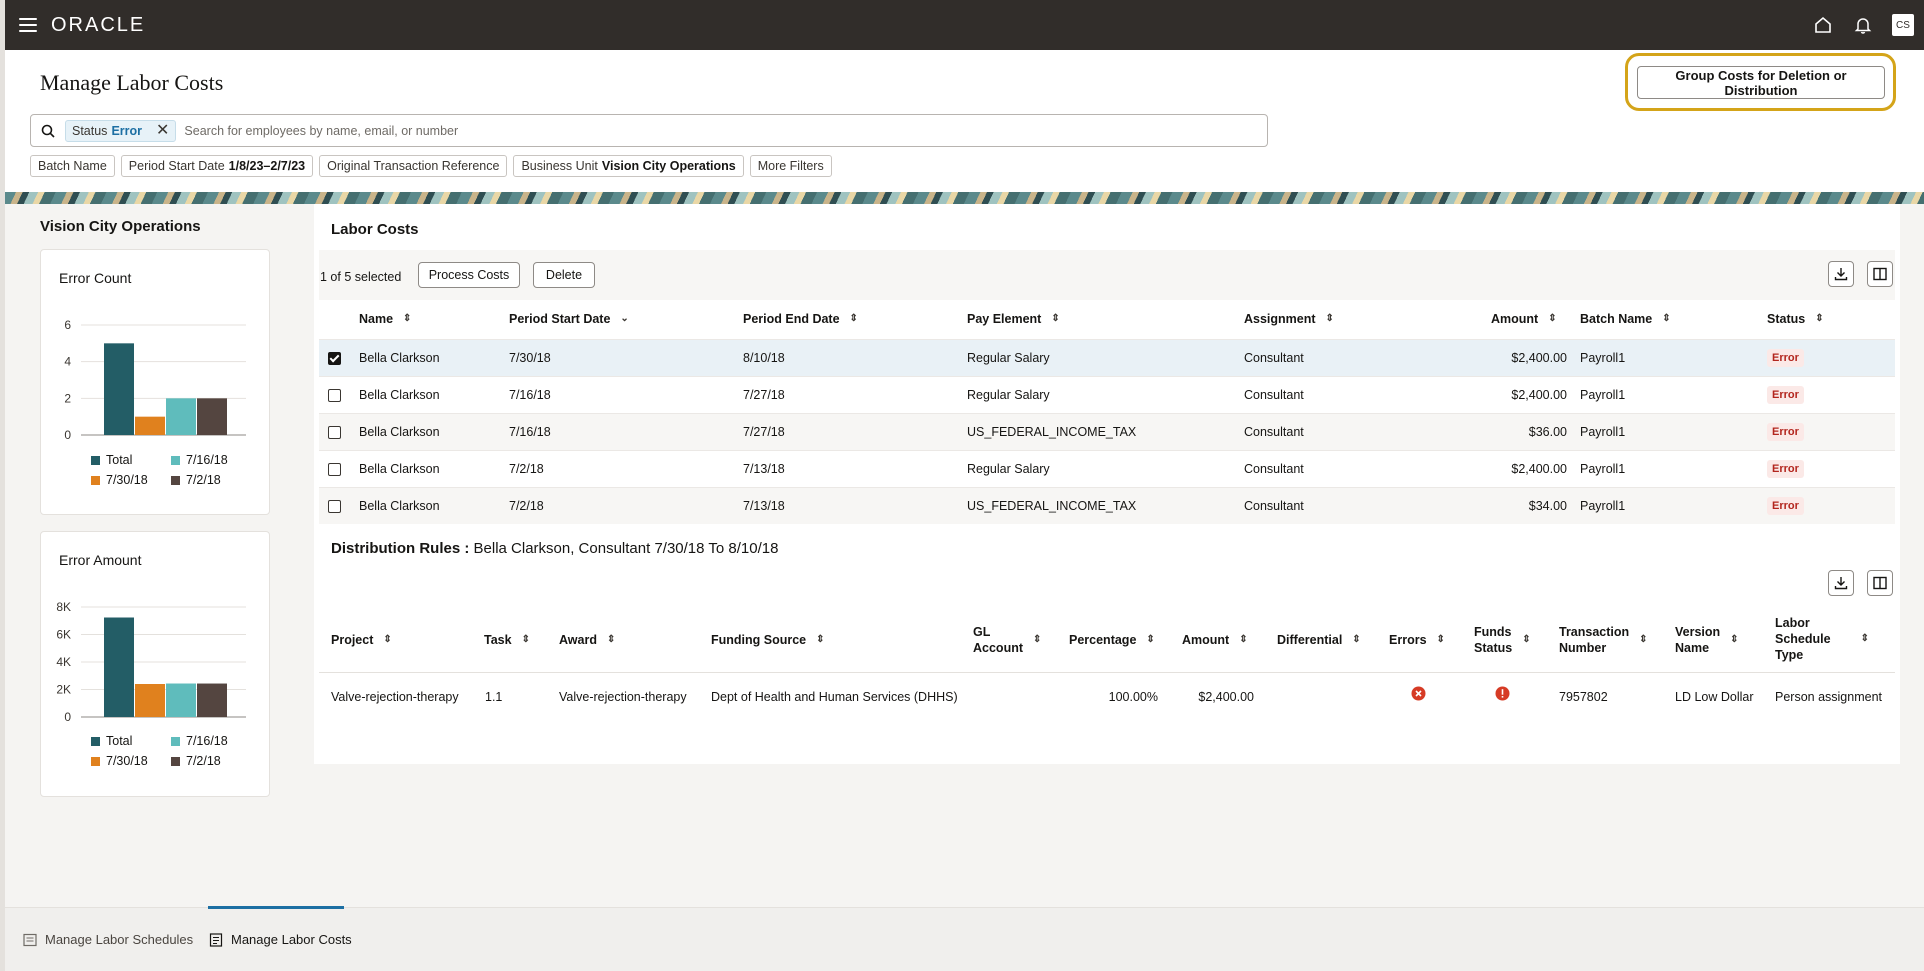 The image size is (1924, 971). I want to click on bar-Total, so click(119, 667).